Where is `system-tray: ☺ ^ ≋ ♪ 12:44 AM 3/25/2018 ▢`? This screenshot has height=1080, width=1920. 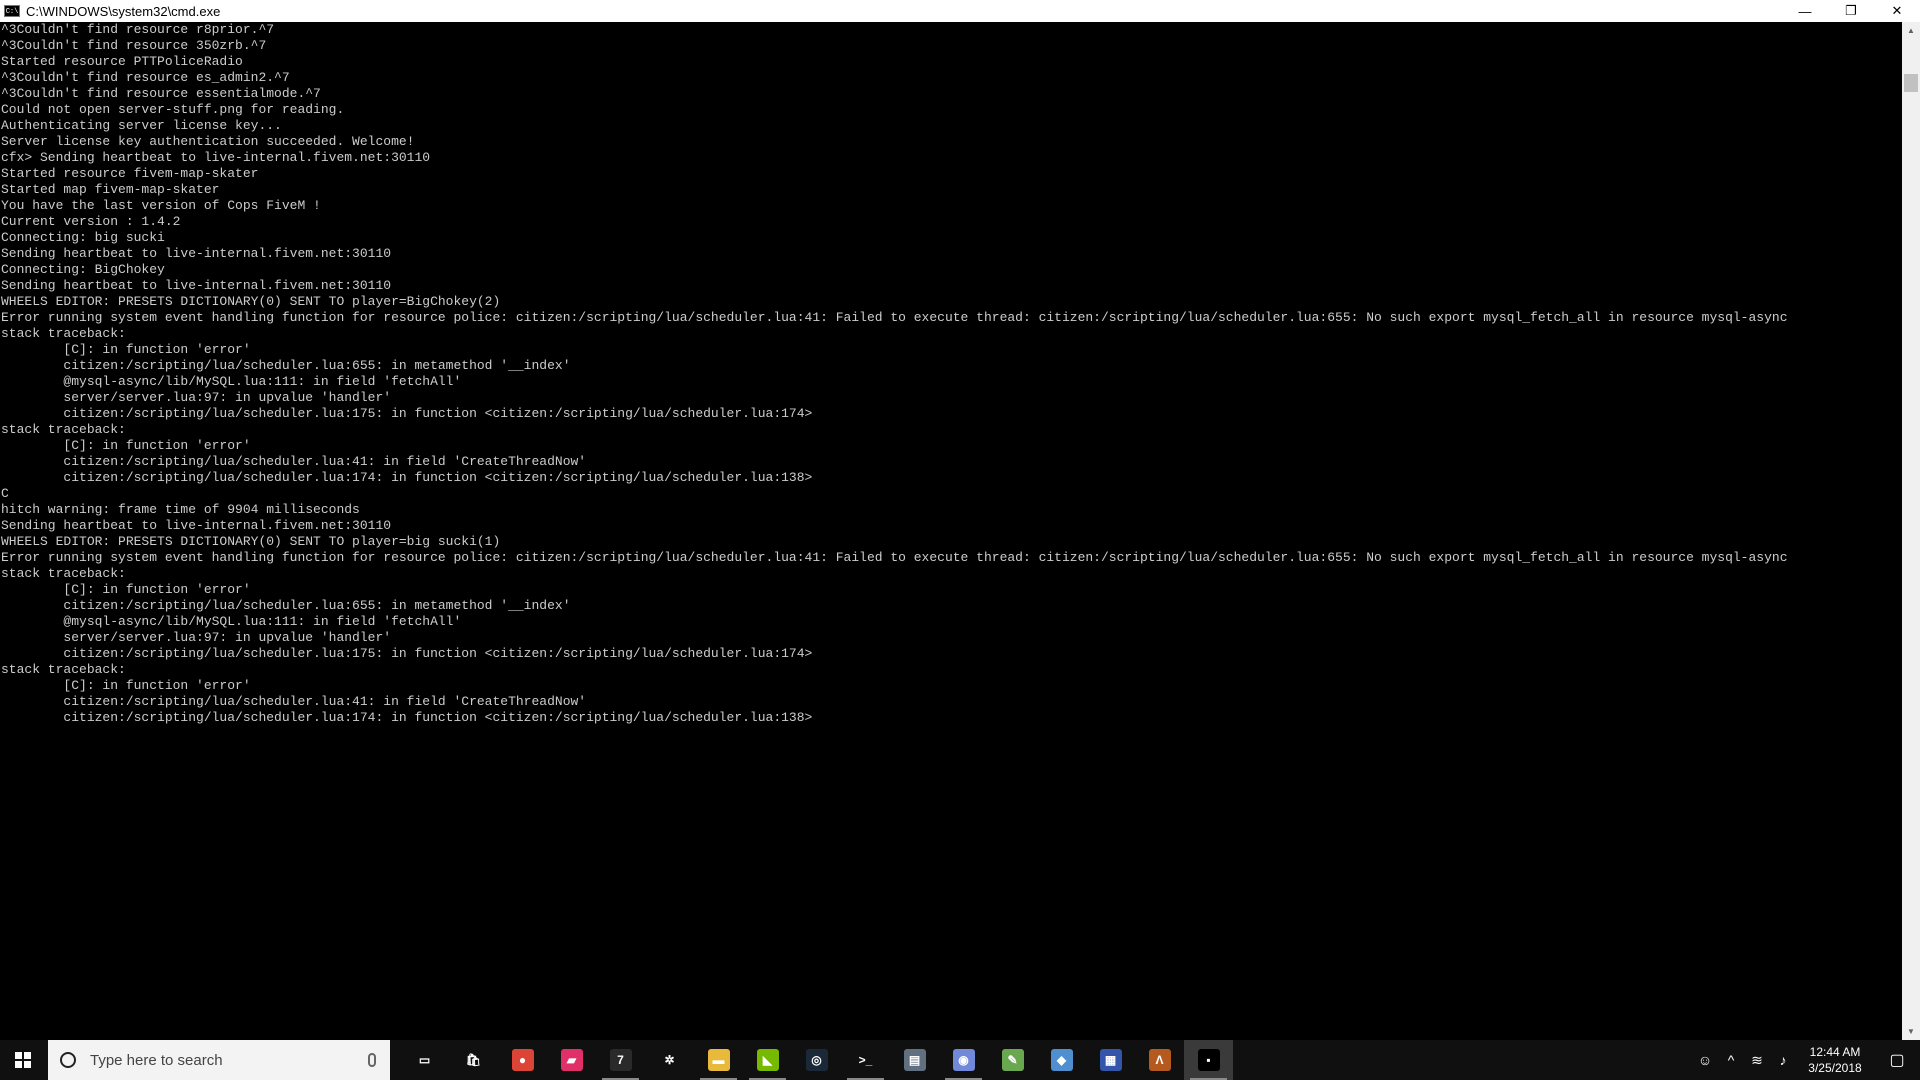
system-tray: ☺ ^ ≋ ♪ 12:44 AM 3/25/2018 ▢ is located at coordinates (1806, 1060).